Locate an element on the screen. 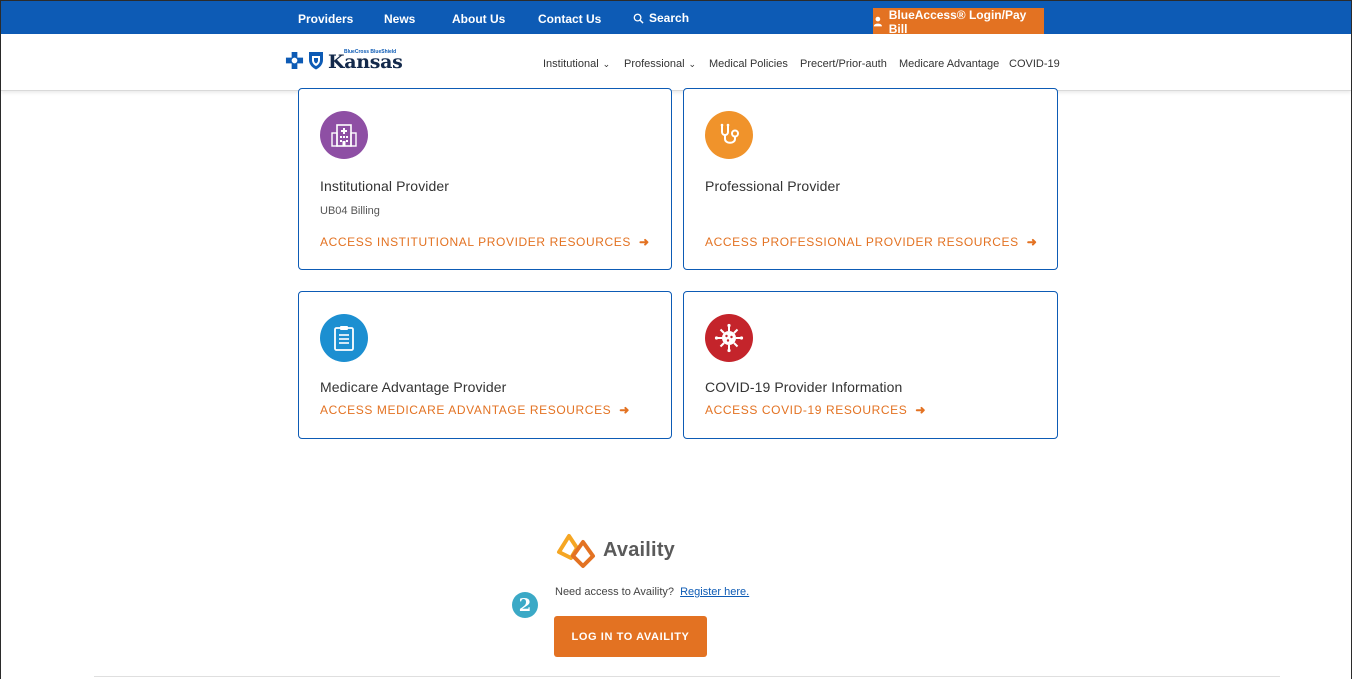  nav-institutional: Institutional ⌄ is located at coordinates (576, 64).